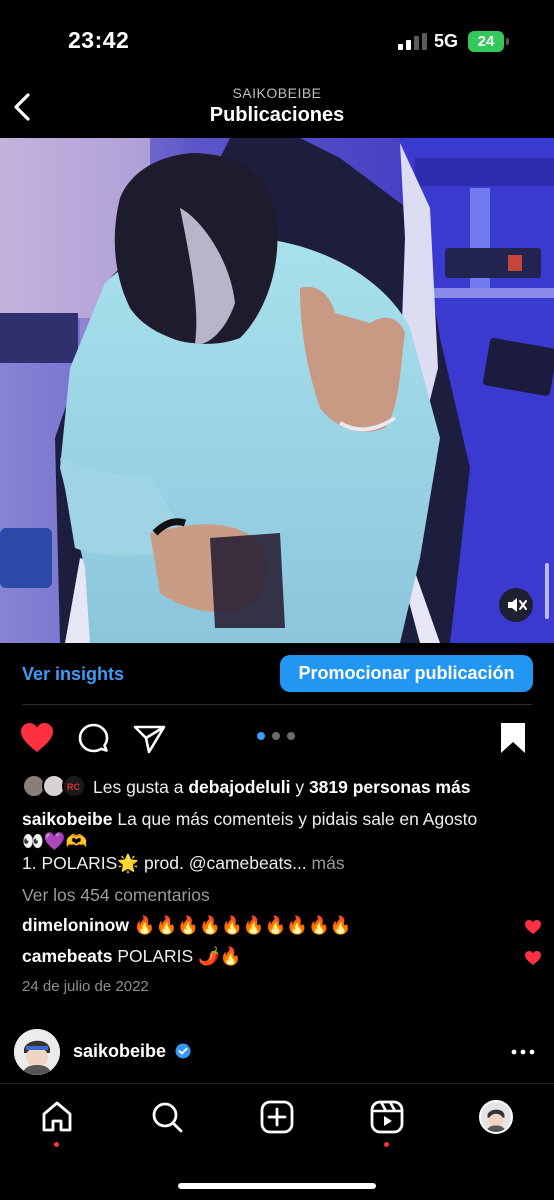 The image size is (554, 1200). I want to click on header: SAIKOBEIBE Publicaciones, so click(277, 109).